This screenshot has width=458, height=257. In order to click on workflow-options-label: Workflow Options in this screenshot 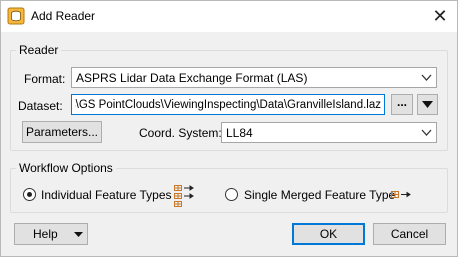, I will do `click(66, 168)`.